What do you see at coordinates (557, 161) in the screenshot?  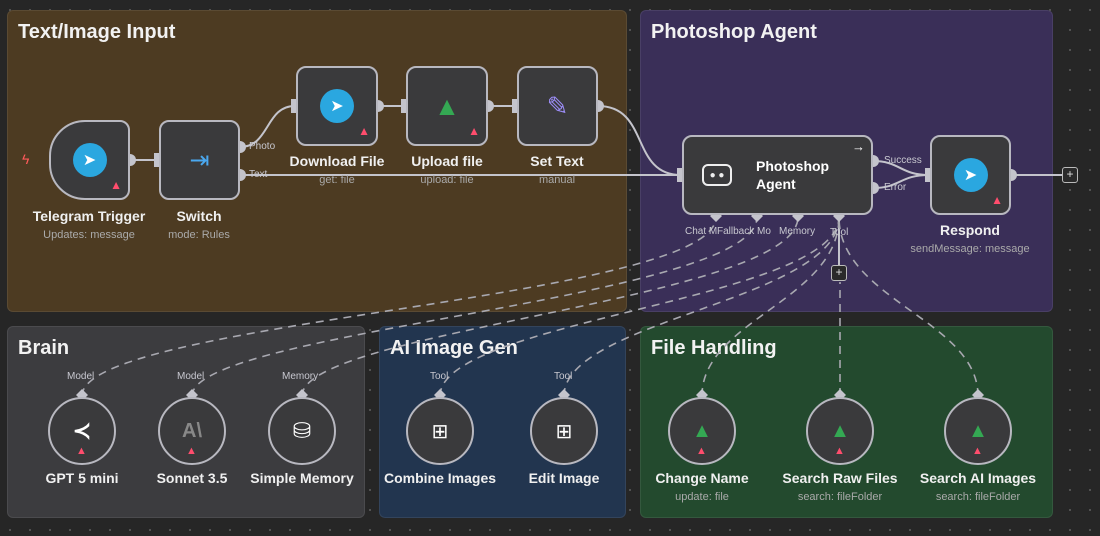 I see `node-label: Set Text` at bounding box center [557, 161].